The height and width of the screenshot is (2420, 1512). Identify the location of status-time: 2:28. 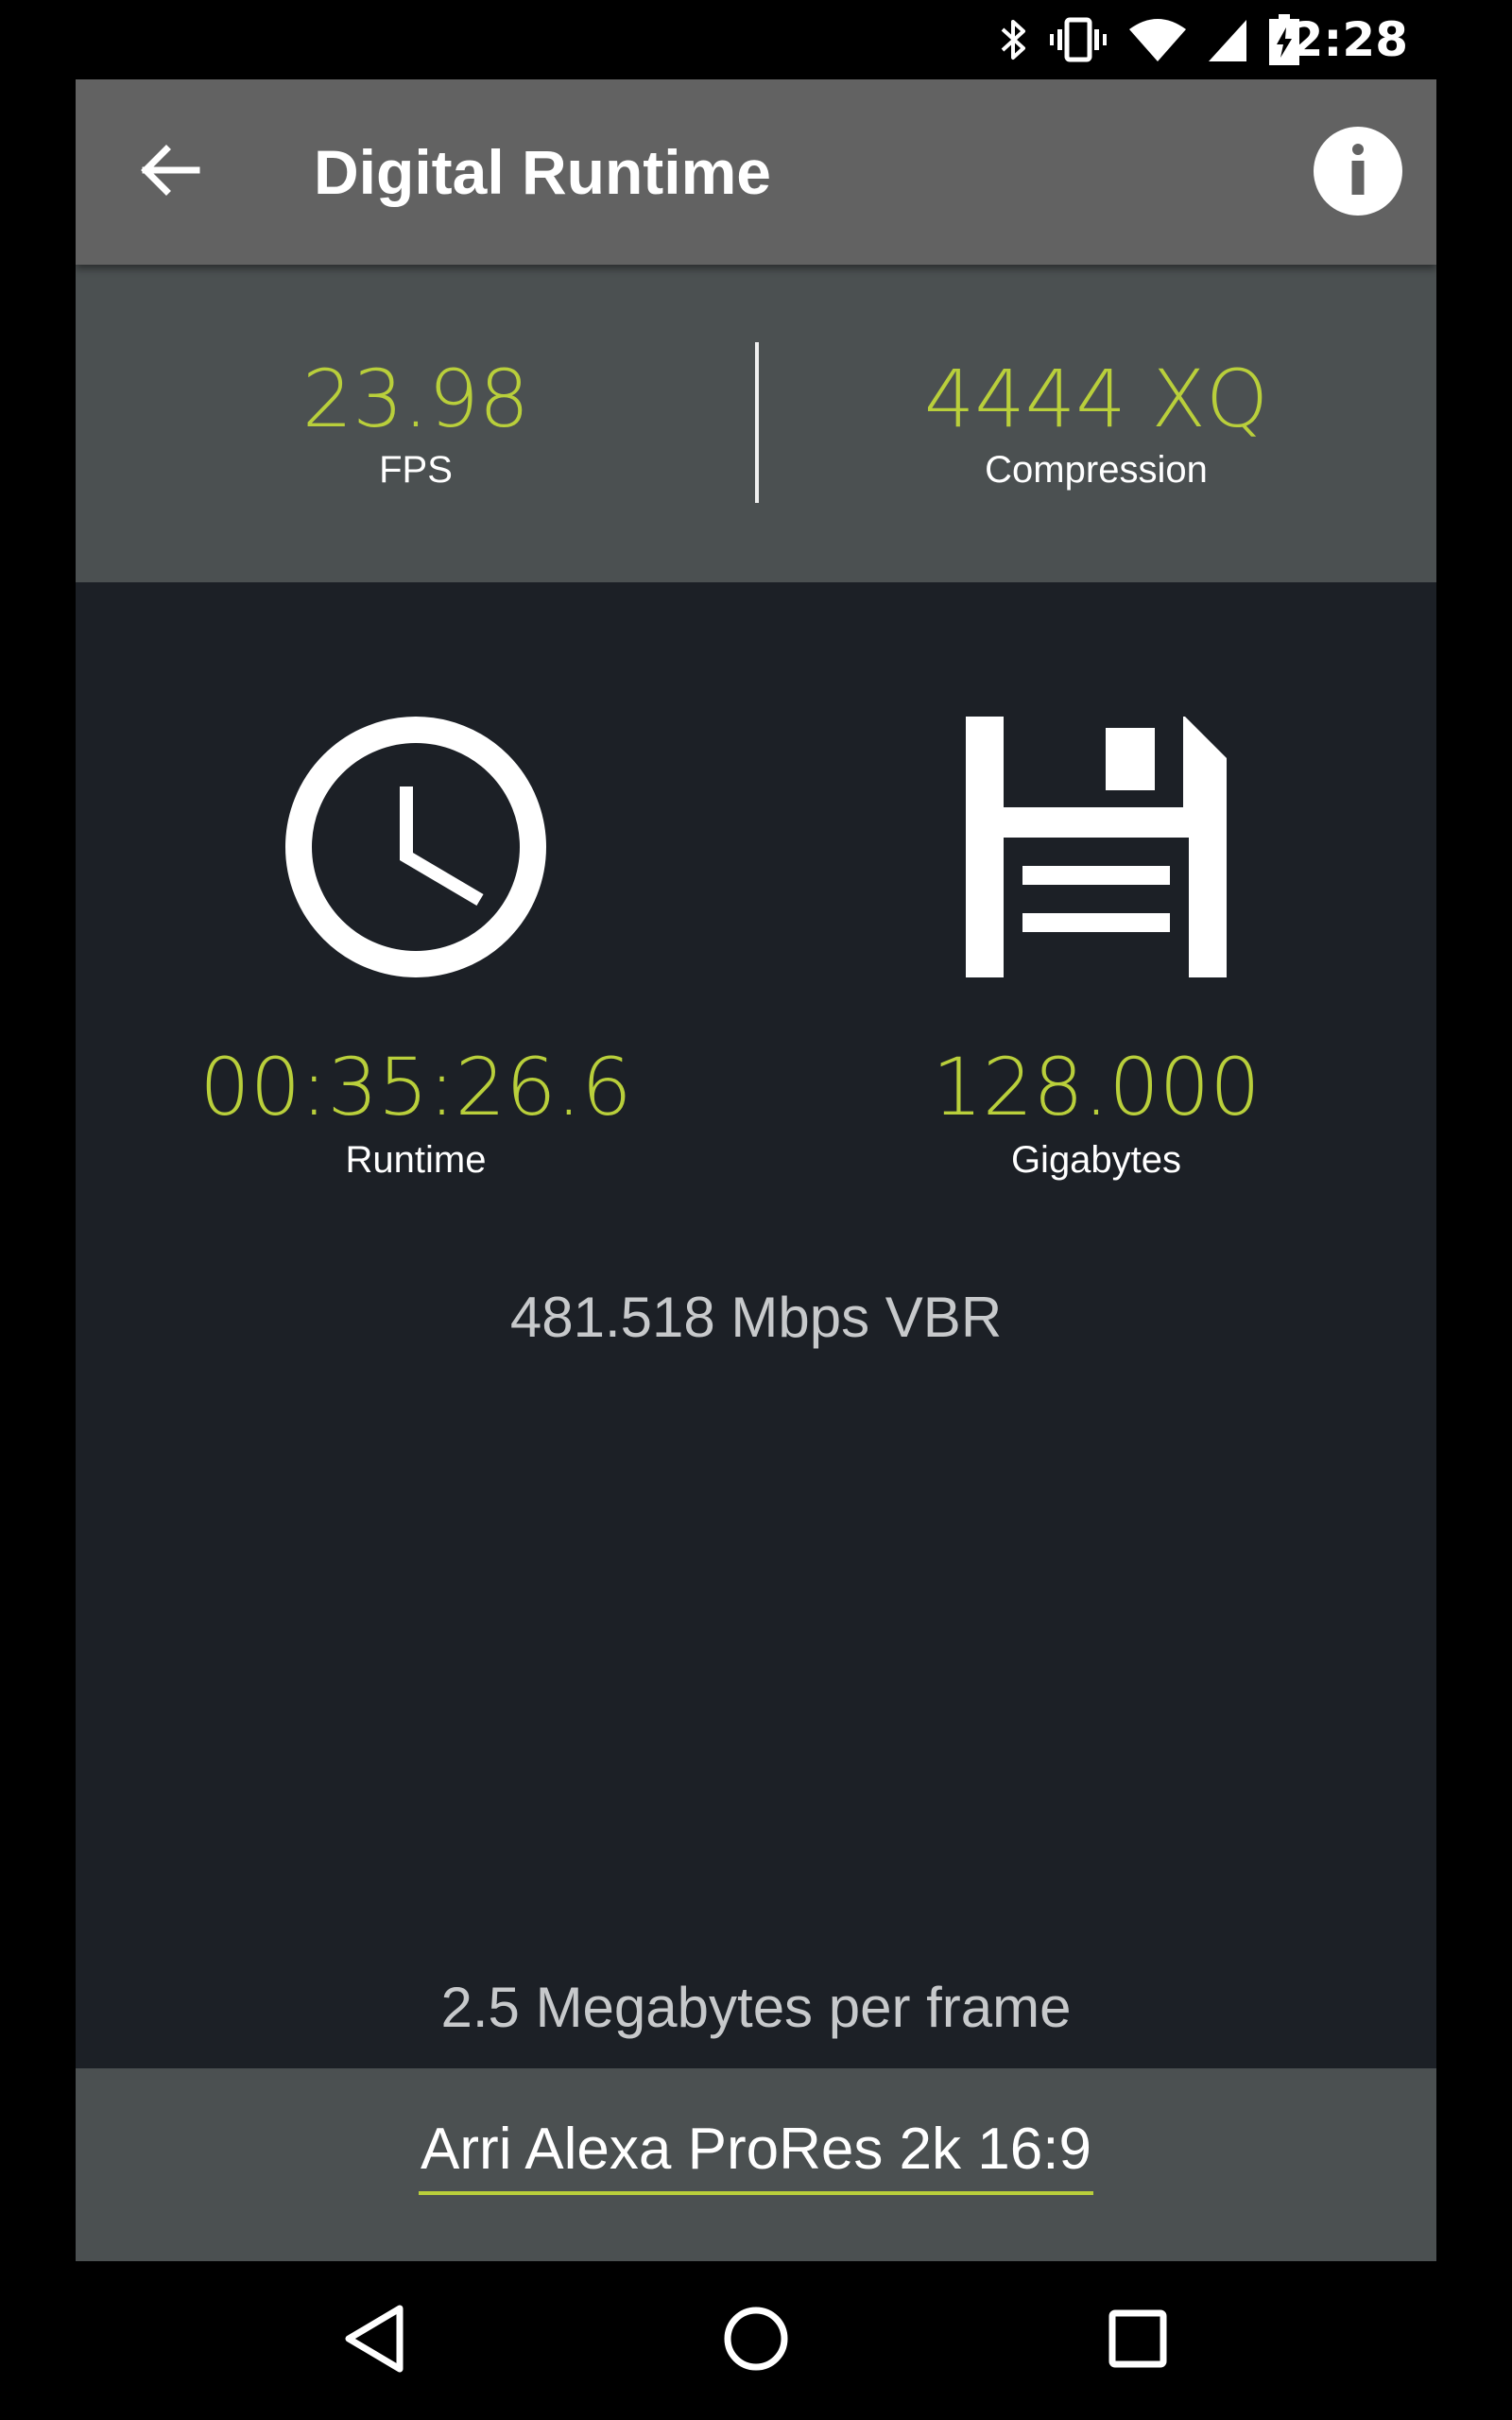
(1349, 39).